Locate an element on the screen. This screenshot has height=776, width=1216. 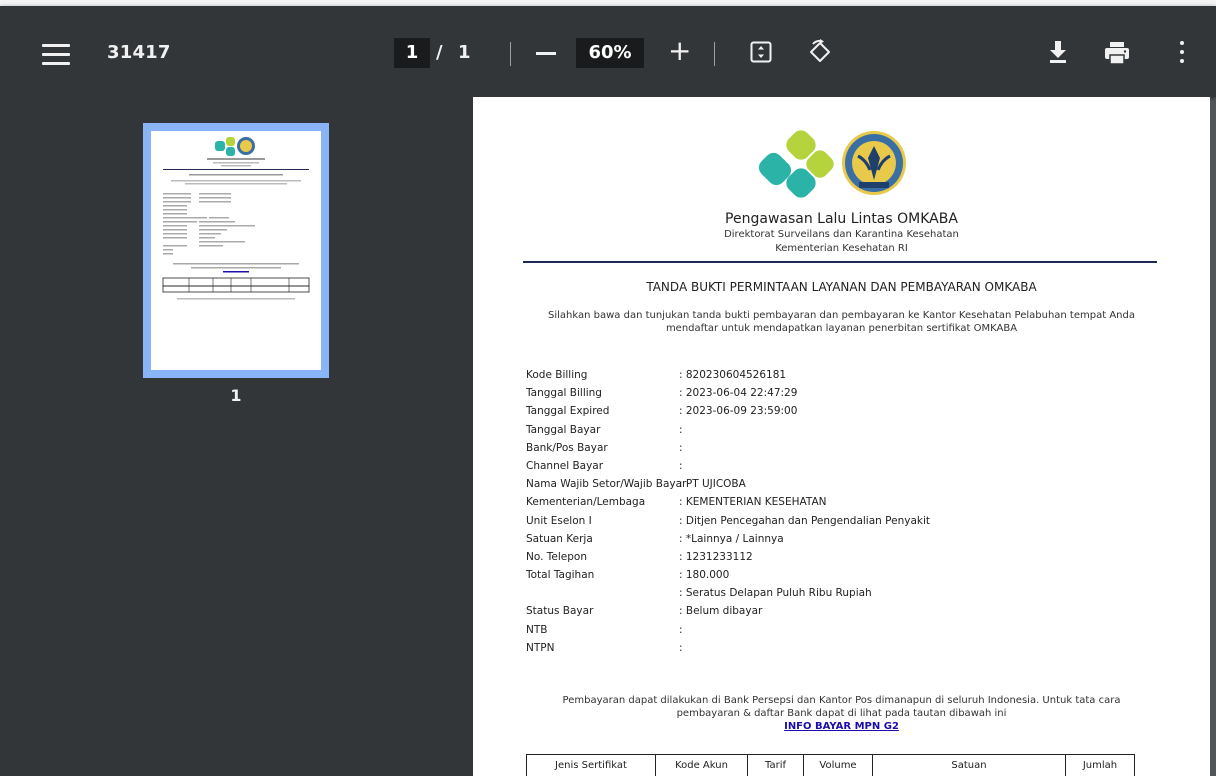
table-header-cell: Jenis Sertifikat is located at coordinates (591, 765).